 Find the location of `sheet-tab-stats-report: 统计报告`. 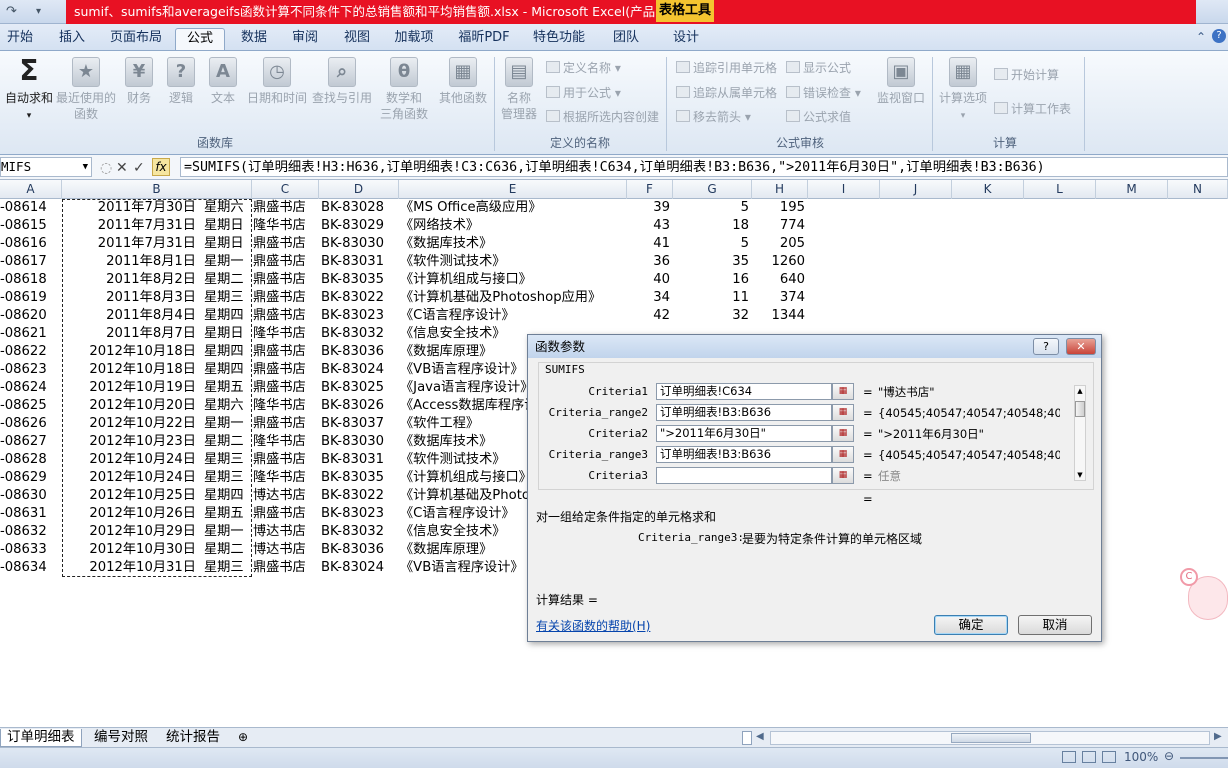

sheet-tab-stats-report: 统计报告 is located at coordinates (193, 738).